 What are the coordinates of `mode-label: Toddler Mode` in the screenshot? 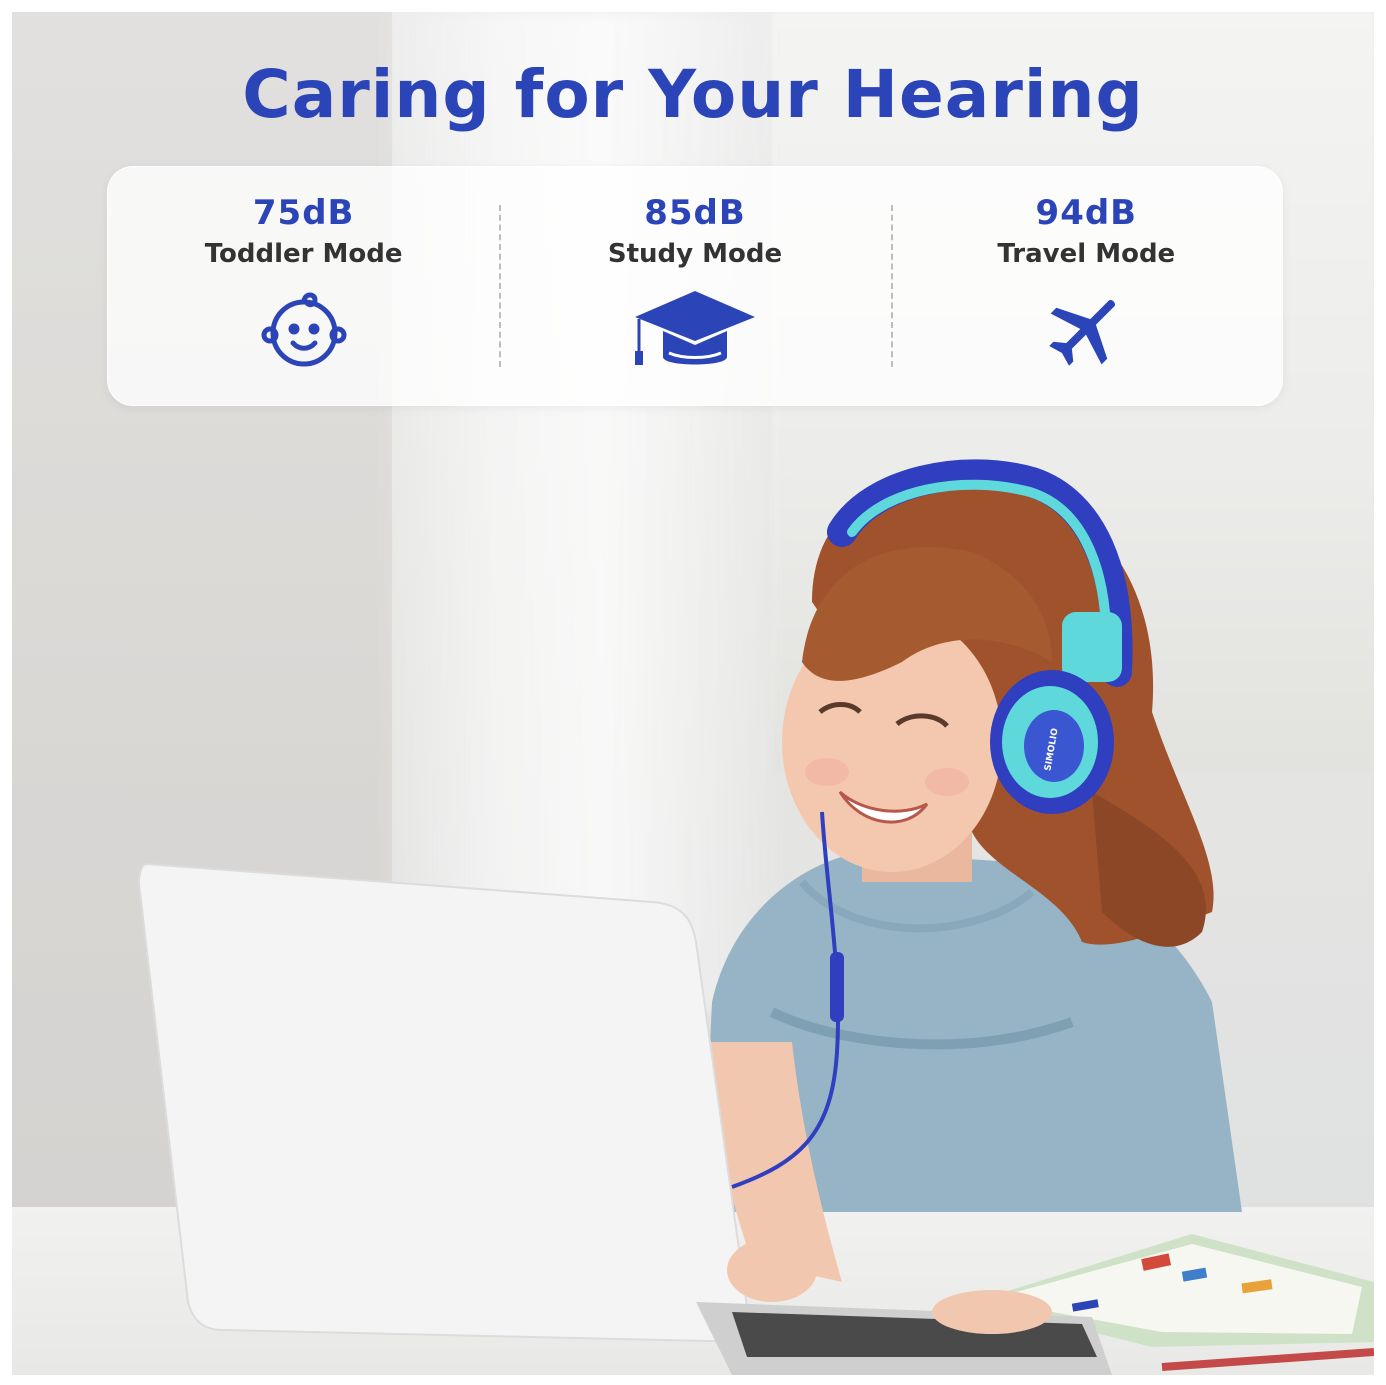 It's located at (303, 254).